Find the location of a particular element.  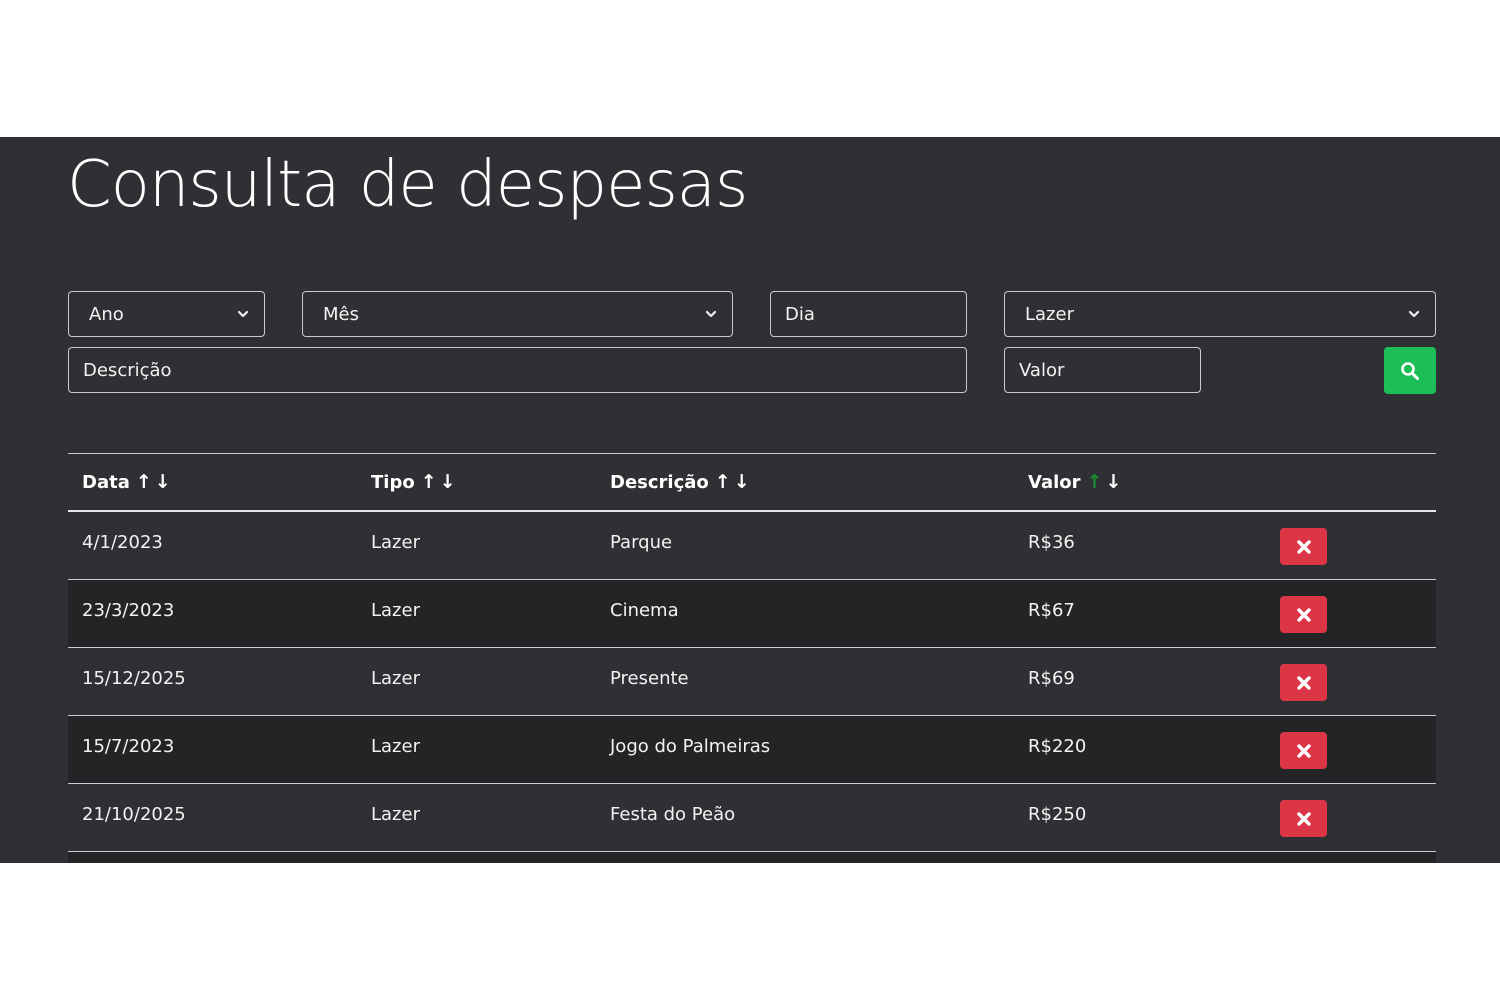

header-label: Data is located at coordinates (106, 482).